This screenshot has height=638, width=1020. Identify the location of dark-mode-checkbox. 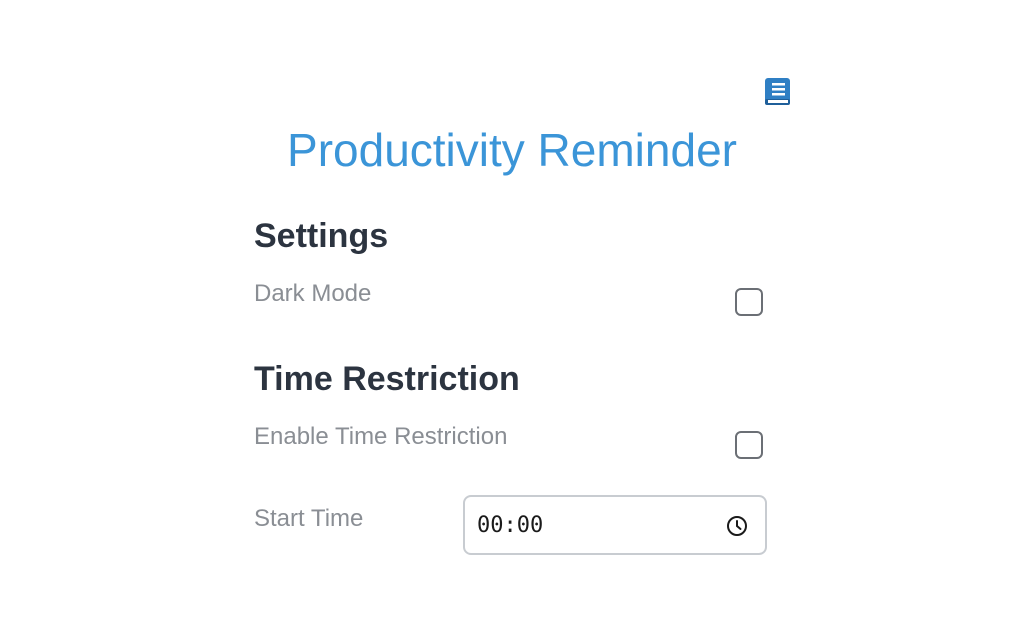
(749, 302).